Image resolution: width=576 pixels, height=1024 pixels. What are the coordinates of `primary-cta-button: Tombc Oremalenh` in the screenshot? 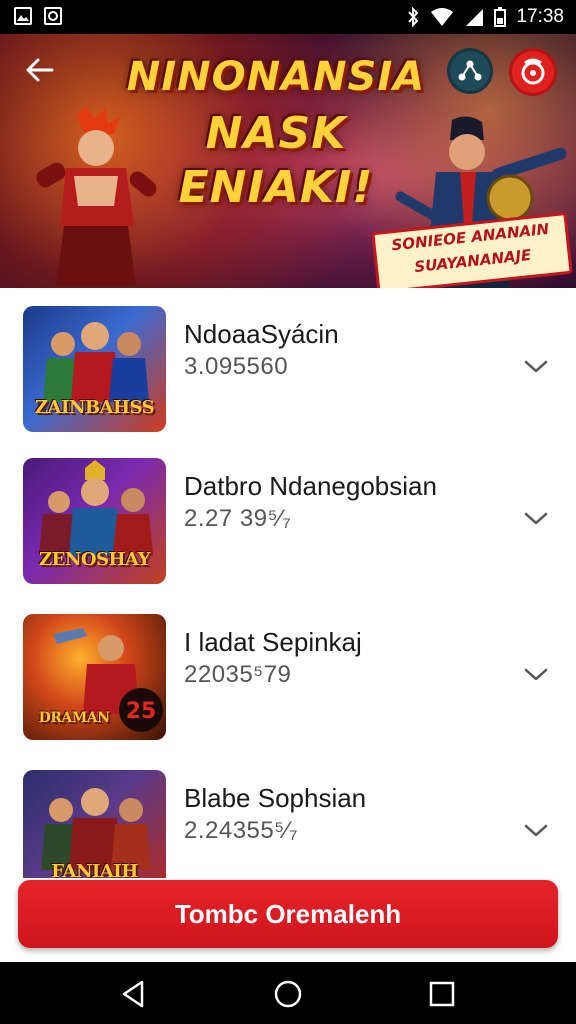 It's located at (288, 914).